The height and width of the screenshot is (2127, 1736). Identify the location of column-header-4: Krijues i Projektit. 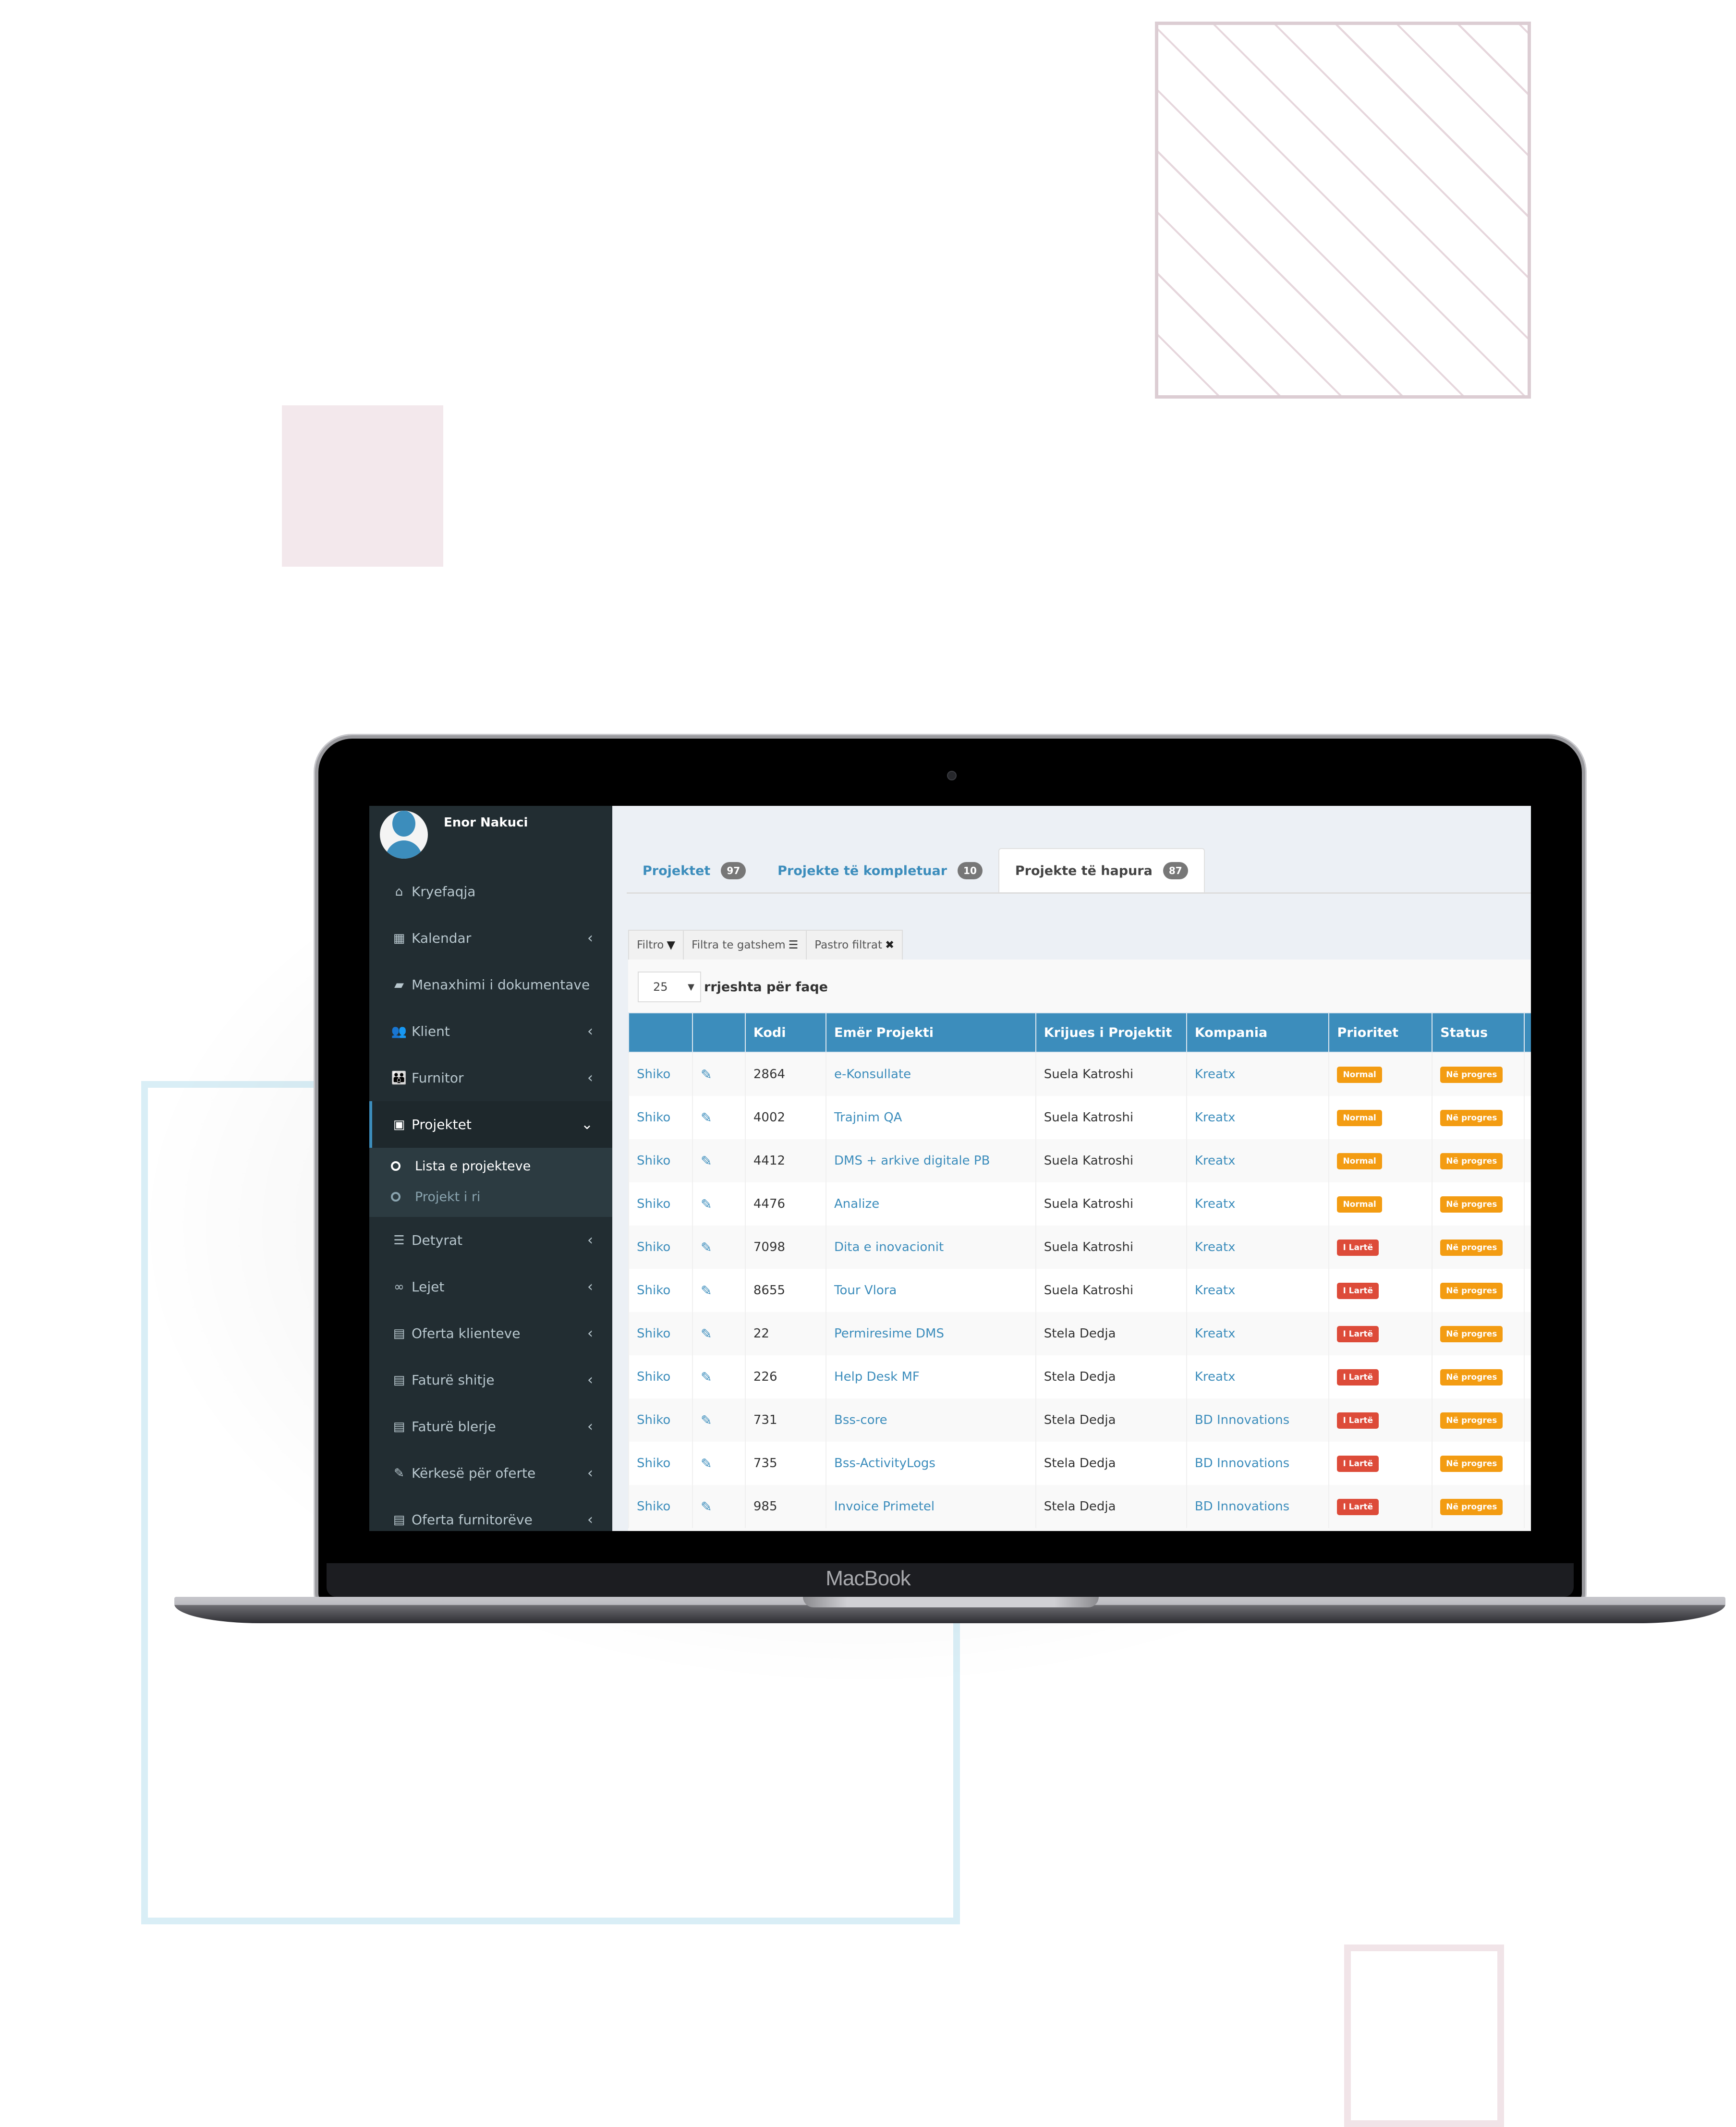
(1111, 1032).